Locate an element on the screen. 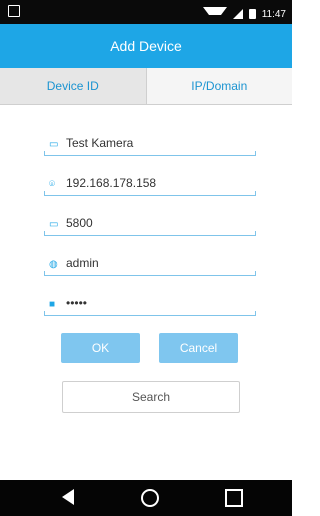 Image resolution: width=320 pixels, height=516 pixels. port-field: ▭ 5800 is located at coordinates (150, 232).